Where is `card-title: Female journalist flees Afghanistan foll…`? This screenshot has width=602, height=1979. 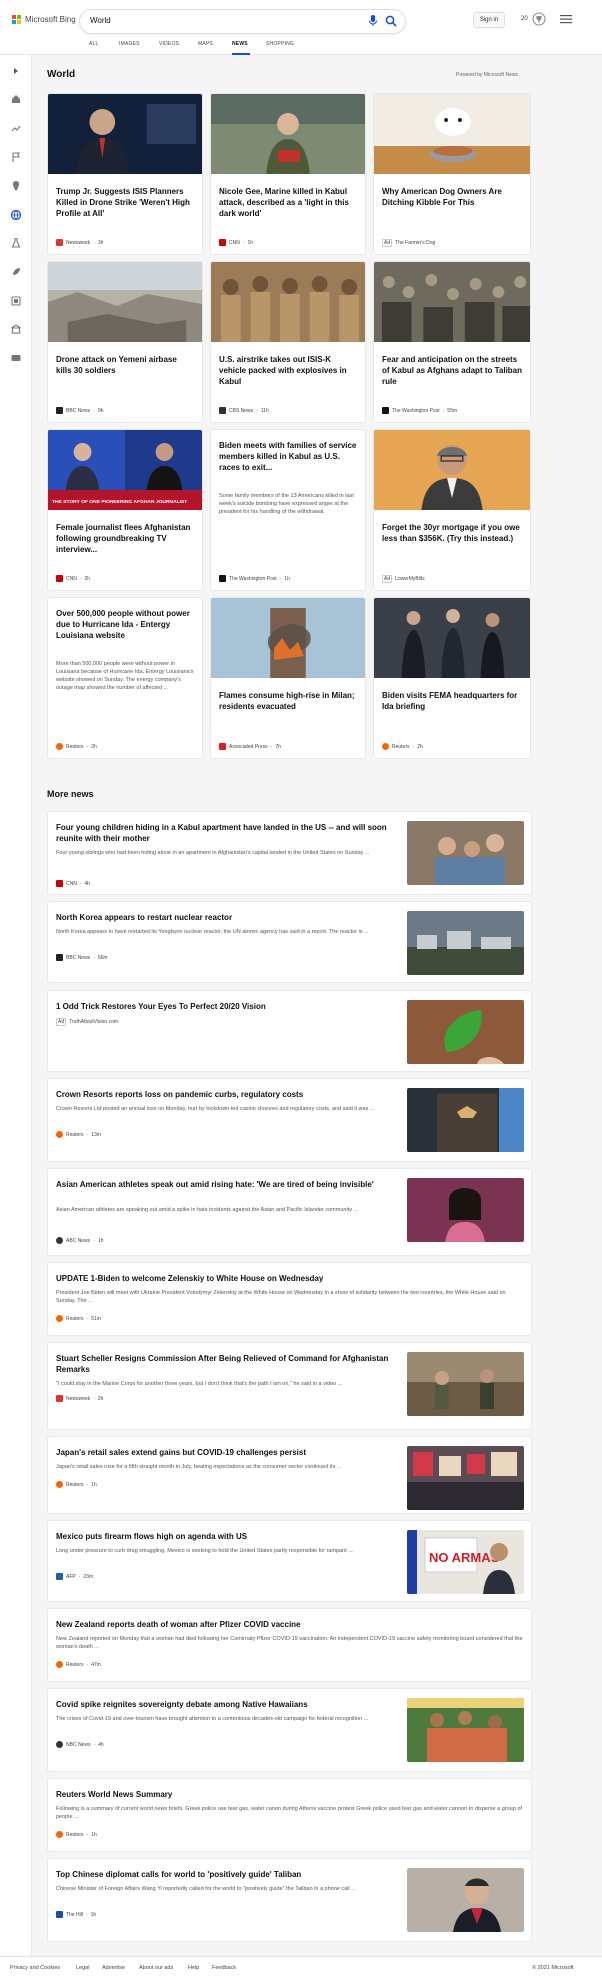
card-title: Female journalist flees Afghanistan foll… is located at coordinates (125, 538).